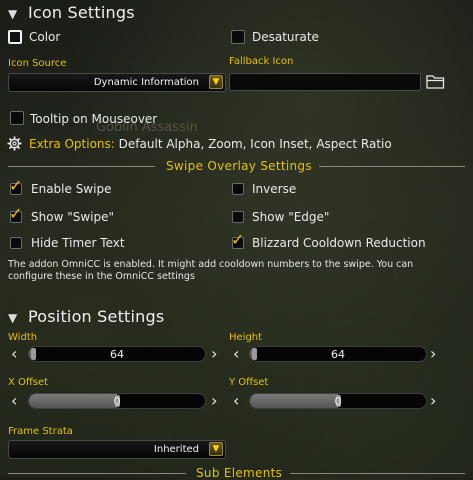 The image size is (473, 480). I want to click on height-increase-arrow-icon: ›, so click(433, 354).